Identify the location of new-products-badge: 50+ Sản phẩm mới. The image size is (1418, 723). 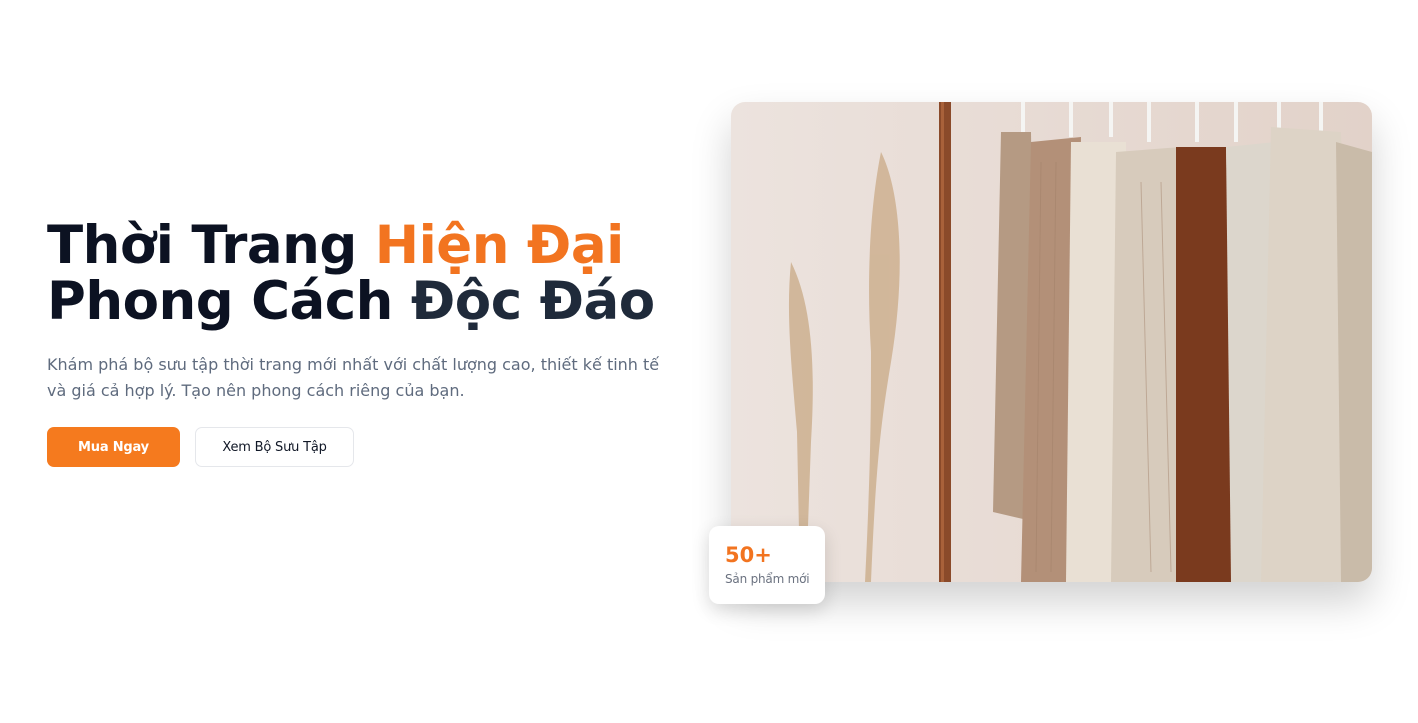
(767, 565).